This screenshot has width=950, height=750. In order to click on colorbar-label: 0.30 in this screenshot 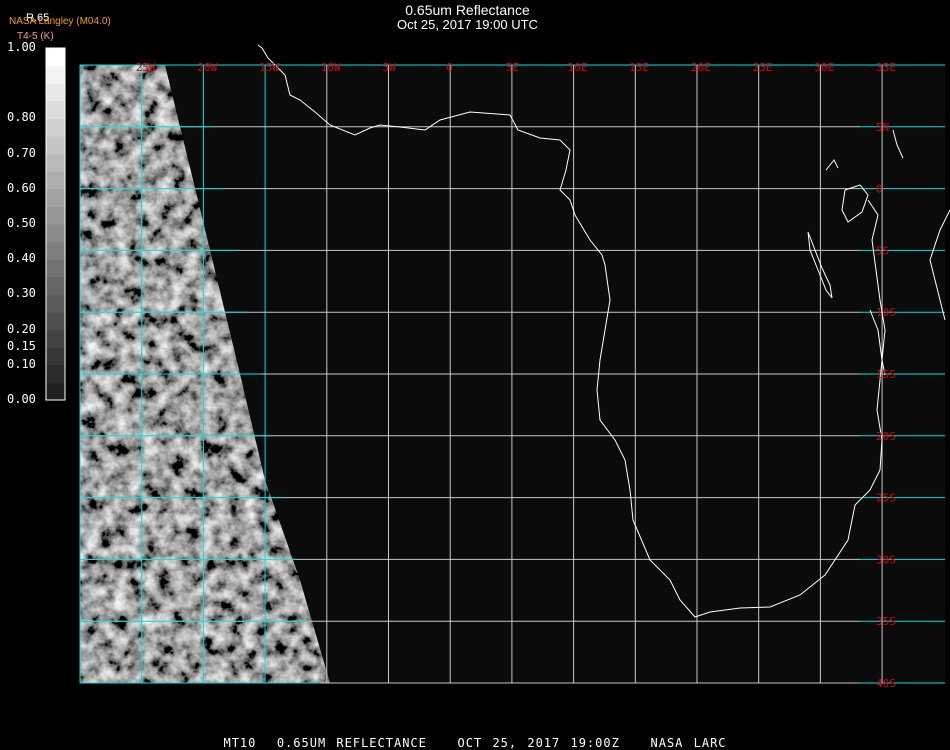, I will do `click(21, 293)`.